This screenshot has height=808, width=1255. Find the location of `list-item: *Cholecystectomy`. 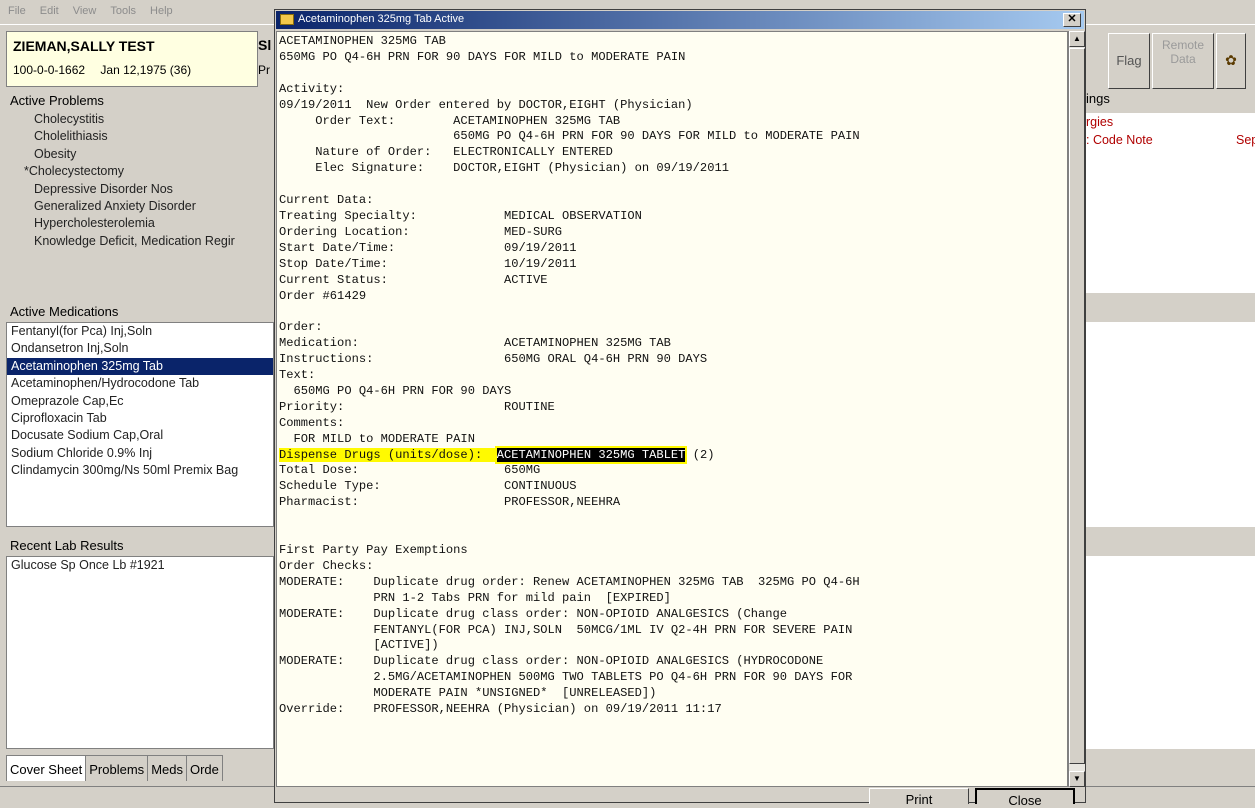

list-item: *Cholecystectomy is located at coordinates (140, 171).